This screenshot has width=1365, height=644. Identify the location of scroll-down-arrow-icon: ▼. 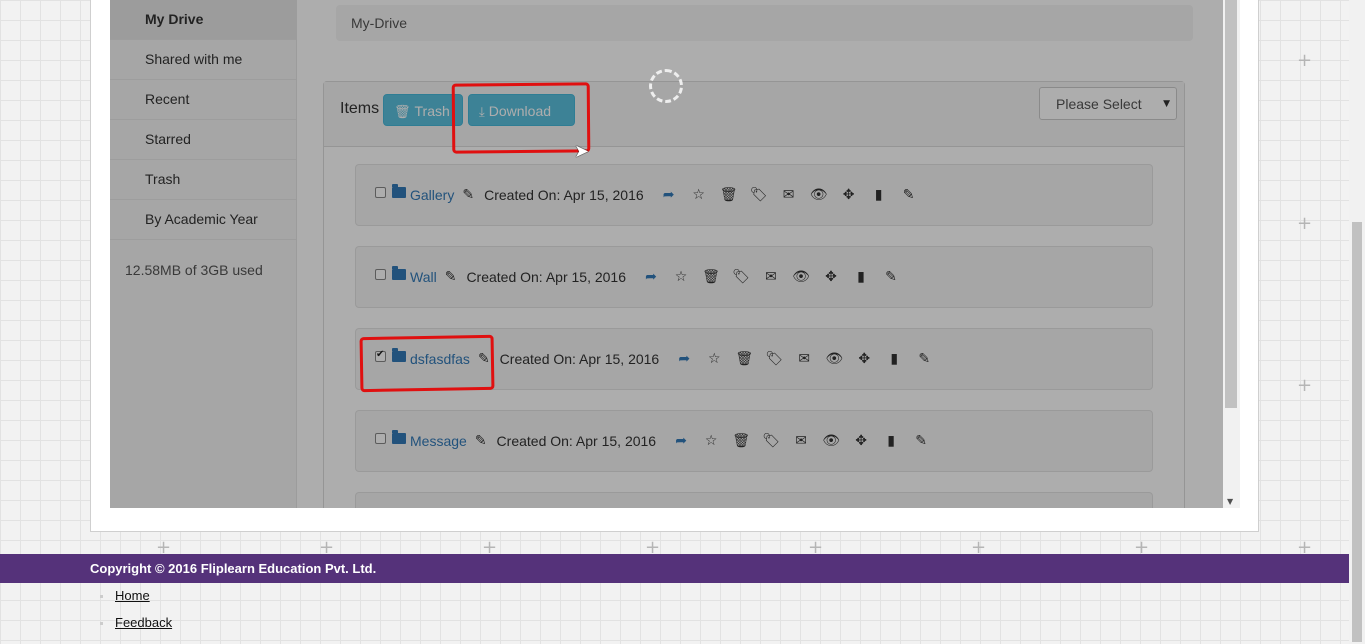
(1230, 501).